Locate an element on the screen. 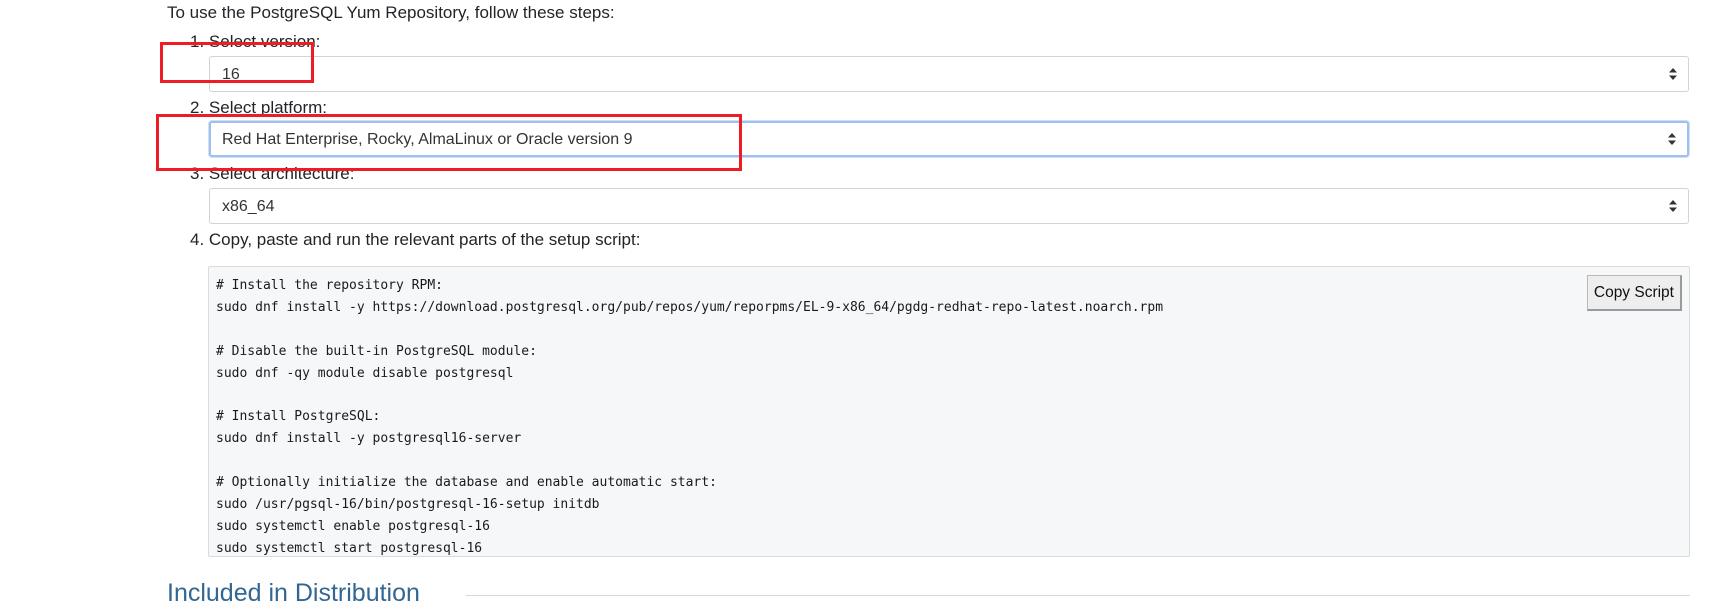 The image size is (1711, 609). heading-divider is located at coordinates (1078, 595).